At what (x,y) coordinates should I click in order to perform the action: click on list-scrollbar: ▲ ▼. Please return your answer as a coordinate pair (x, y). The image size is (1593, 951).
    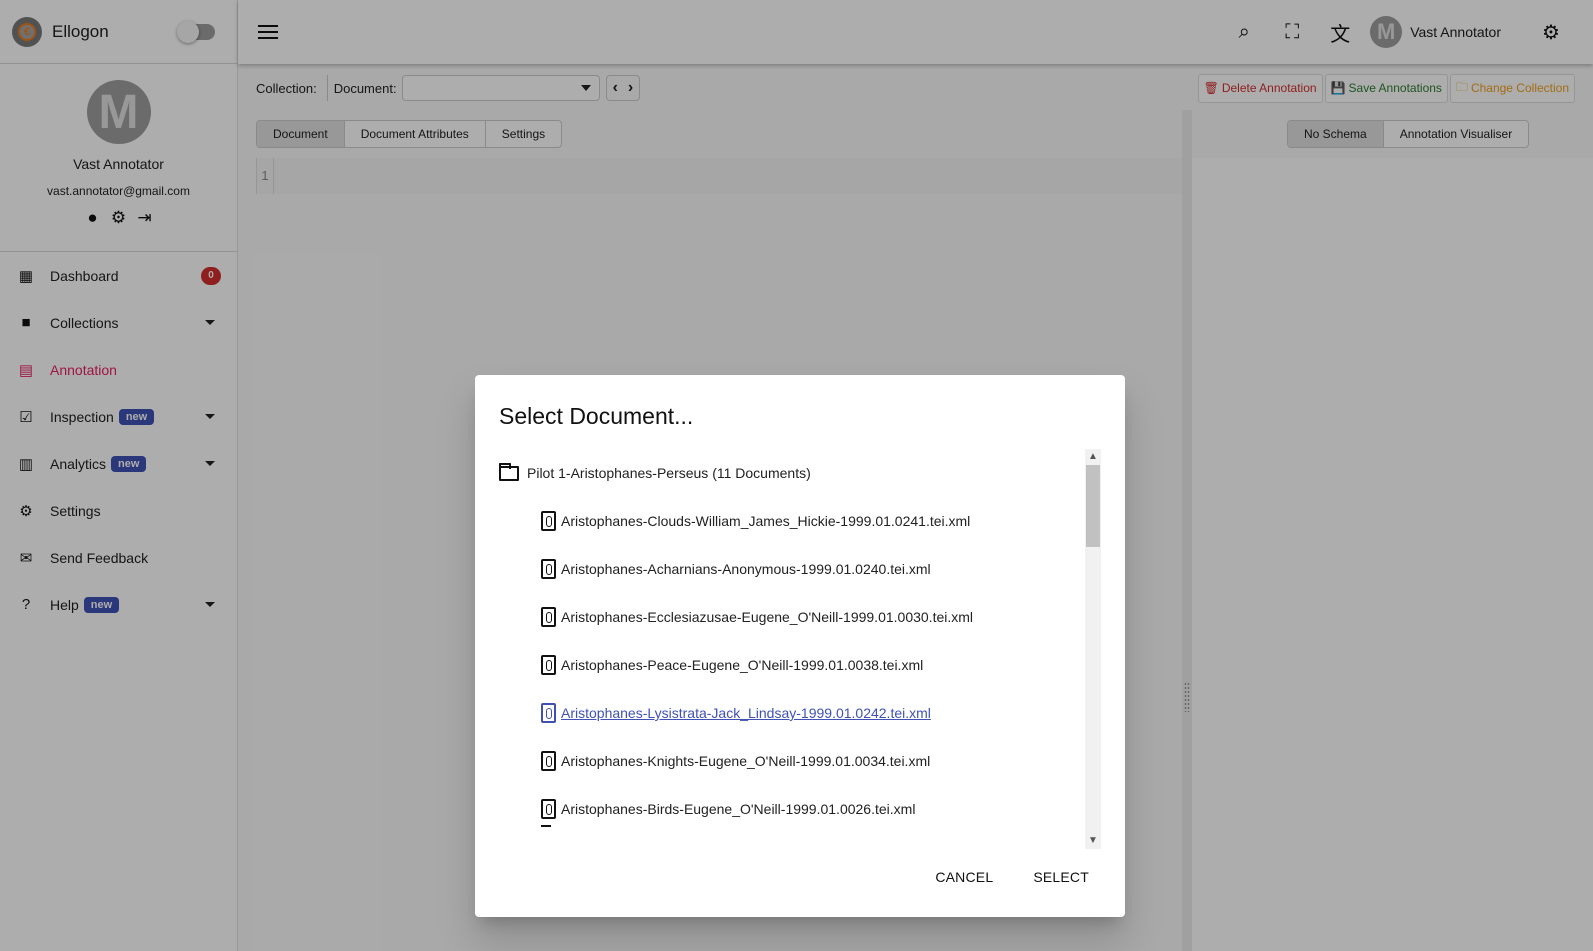
    Looking at the image, I should click on (1093, 649).